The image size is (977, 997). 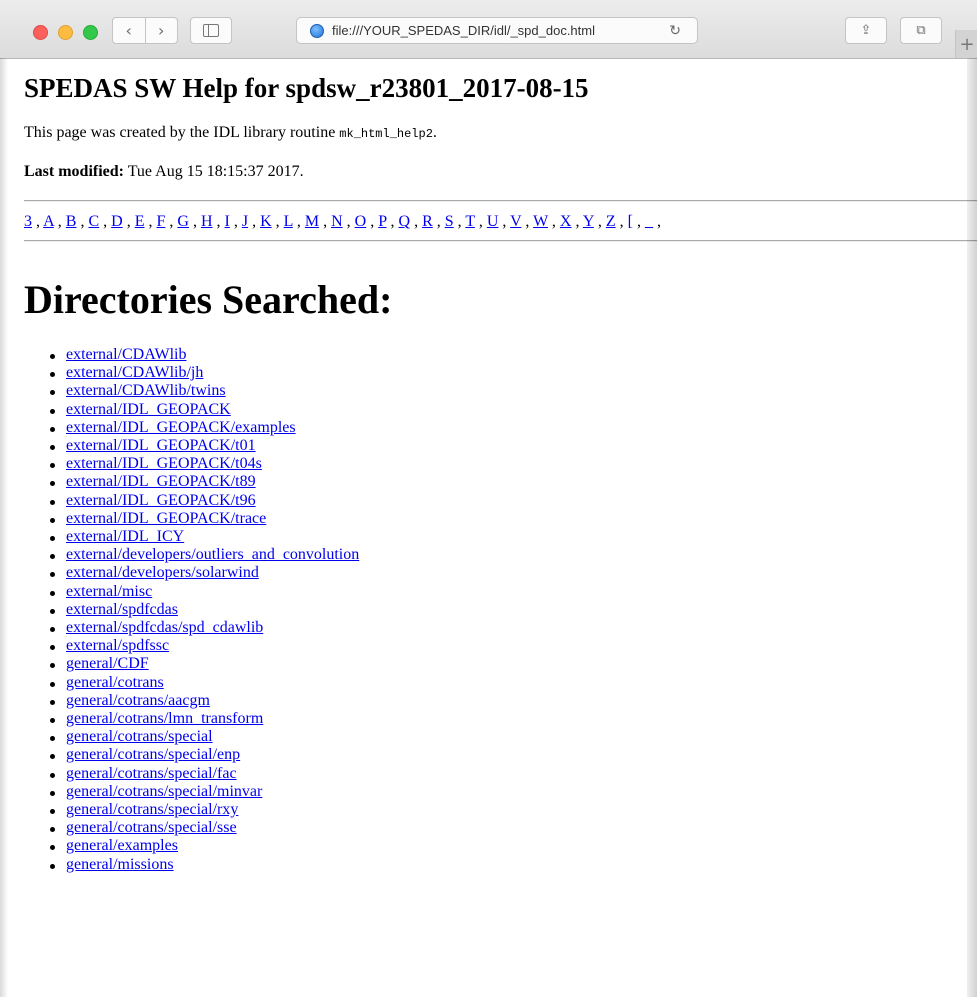 What do you see at coordinates (40, 32) in the screenshot?
I see `close-window-button` at bounding box center [40, 32].